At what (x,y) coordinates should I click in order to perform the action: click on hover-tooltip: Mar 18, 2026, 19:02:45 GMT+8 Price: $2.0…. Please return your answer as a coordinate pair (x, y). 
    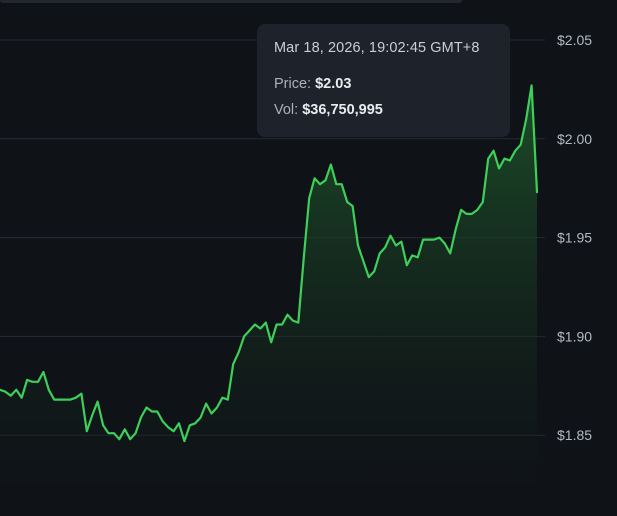
    Looking at the image, I should click on (383, 80).